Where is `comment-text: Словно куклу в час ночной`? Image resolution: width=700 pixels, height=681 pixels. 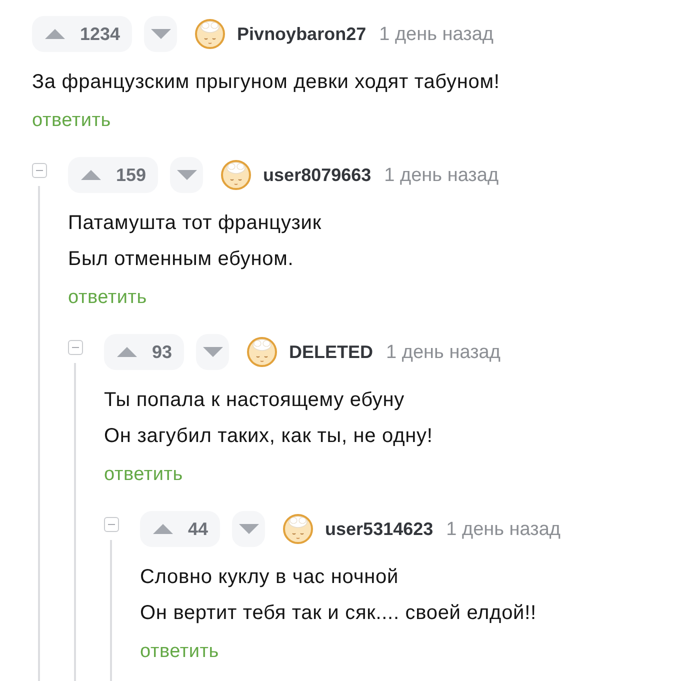
comment-text: Словно куклу в час ночной is located at coordinates (269, 577).